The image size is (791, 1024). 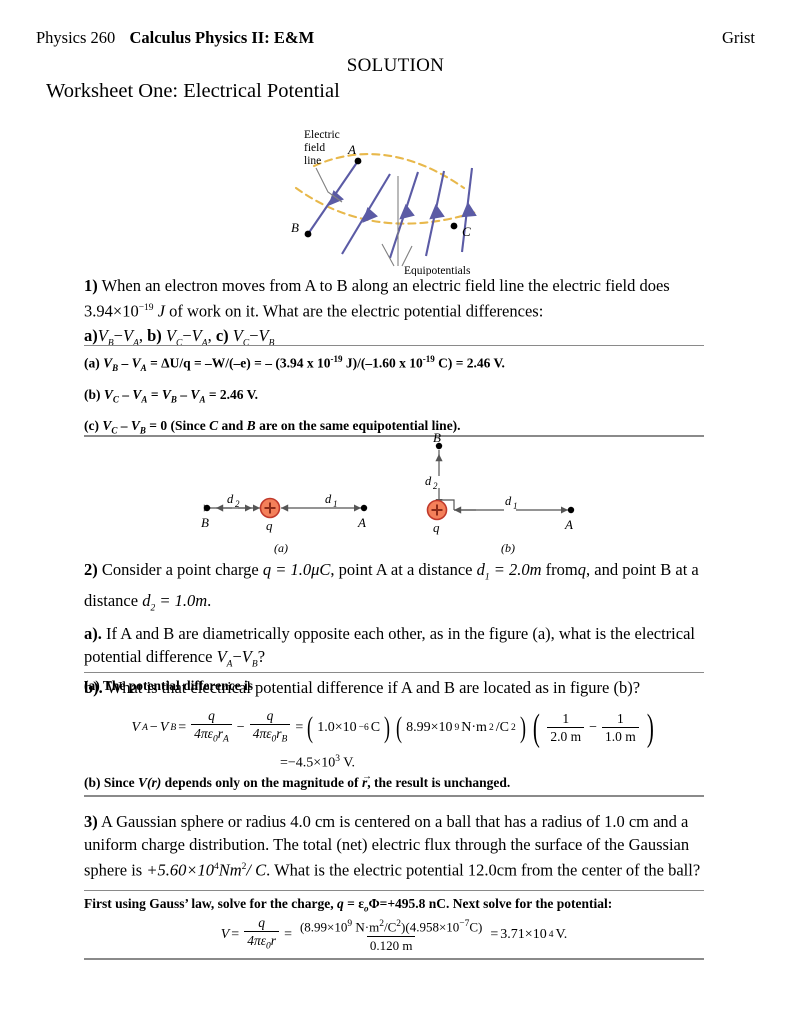 What do you see at coordinates (480, 569) in the screenshot?
I see `question-2-d1-var: d` at bounding box center [480, 569].